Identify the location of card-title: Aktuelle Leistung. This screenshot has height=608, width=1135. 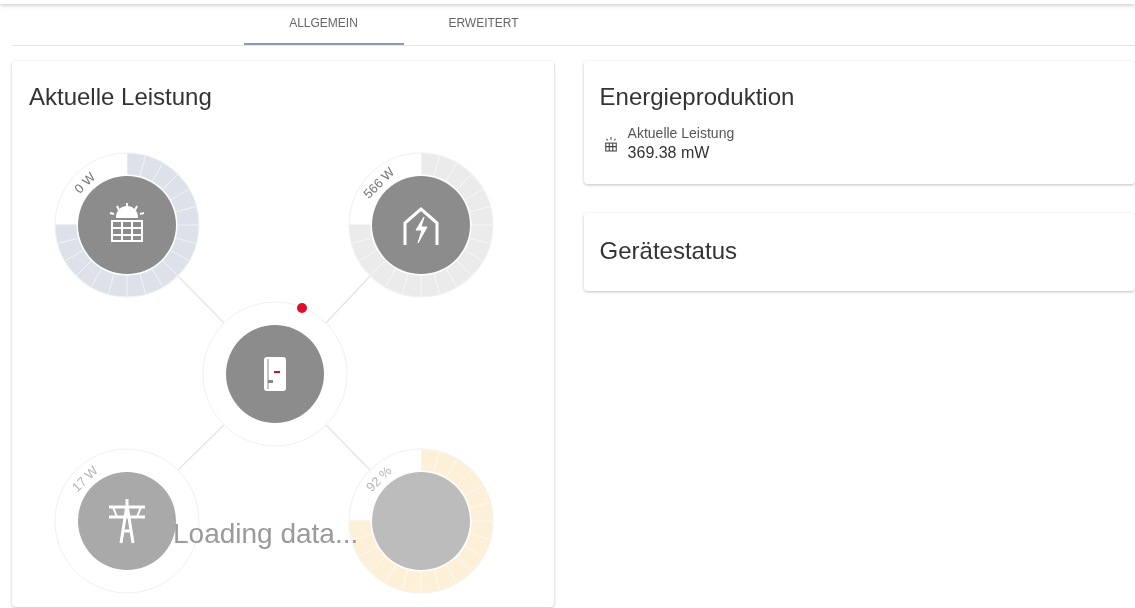
(120, 97).